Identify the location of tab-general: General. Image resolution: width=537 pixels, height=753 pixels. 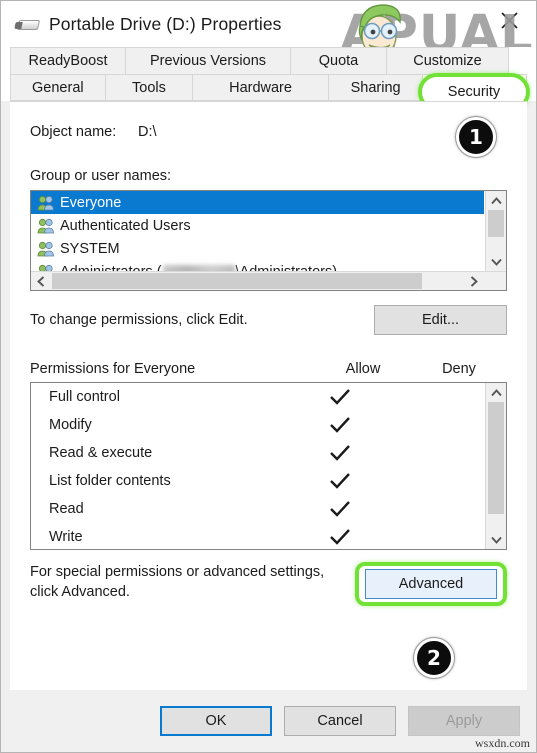
(58, 87).